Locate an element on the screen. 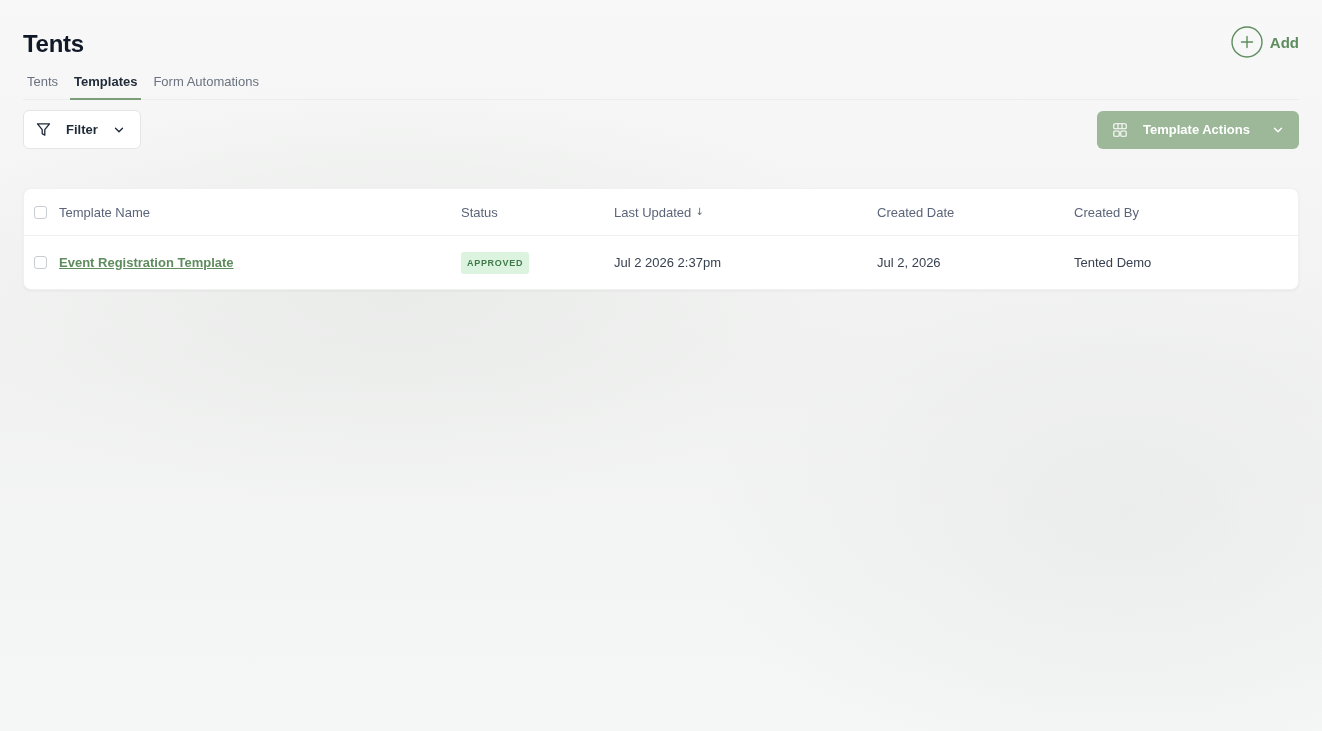 This screenshot has height=731, width=1322. column-header: Created By is located at coordinates (1107, 212).